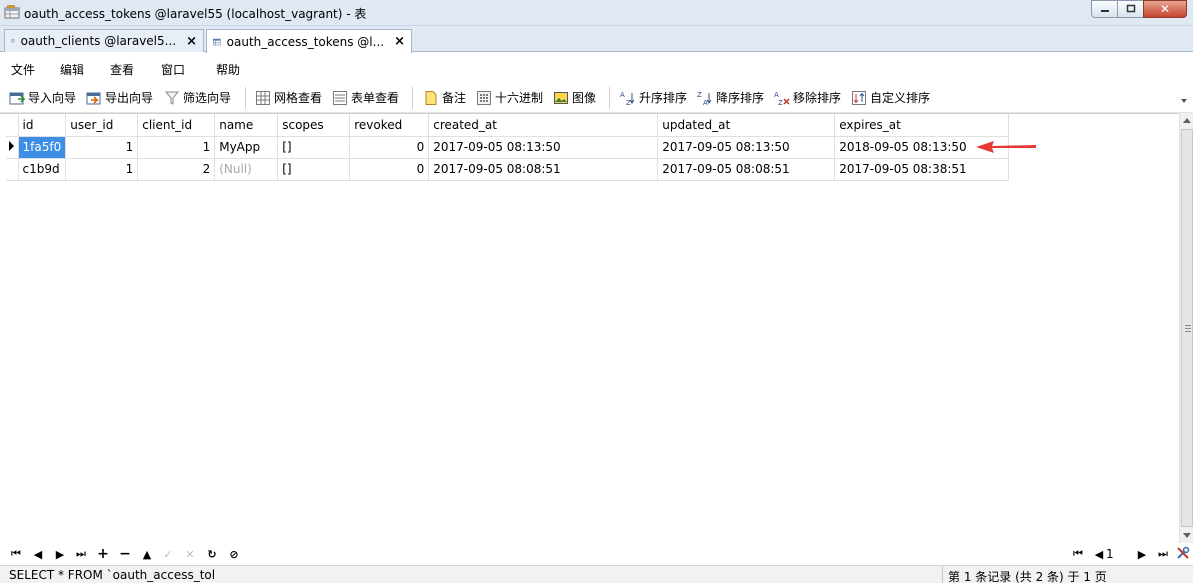  I want to click on apply-changes-button: ✓, so click(168, 554).